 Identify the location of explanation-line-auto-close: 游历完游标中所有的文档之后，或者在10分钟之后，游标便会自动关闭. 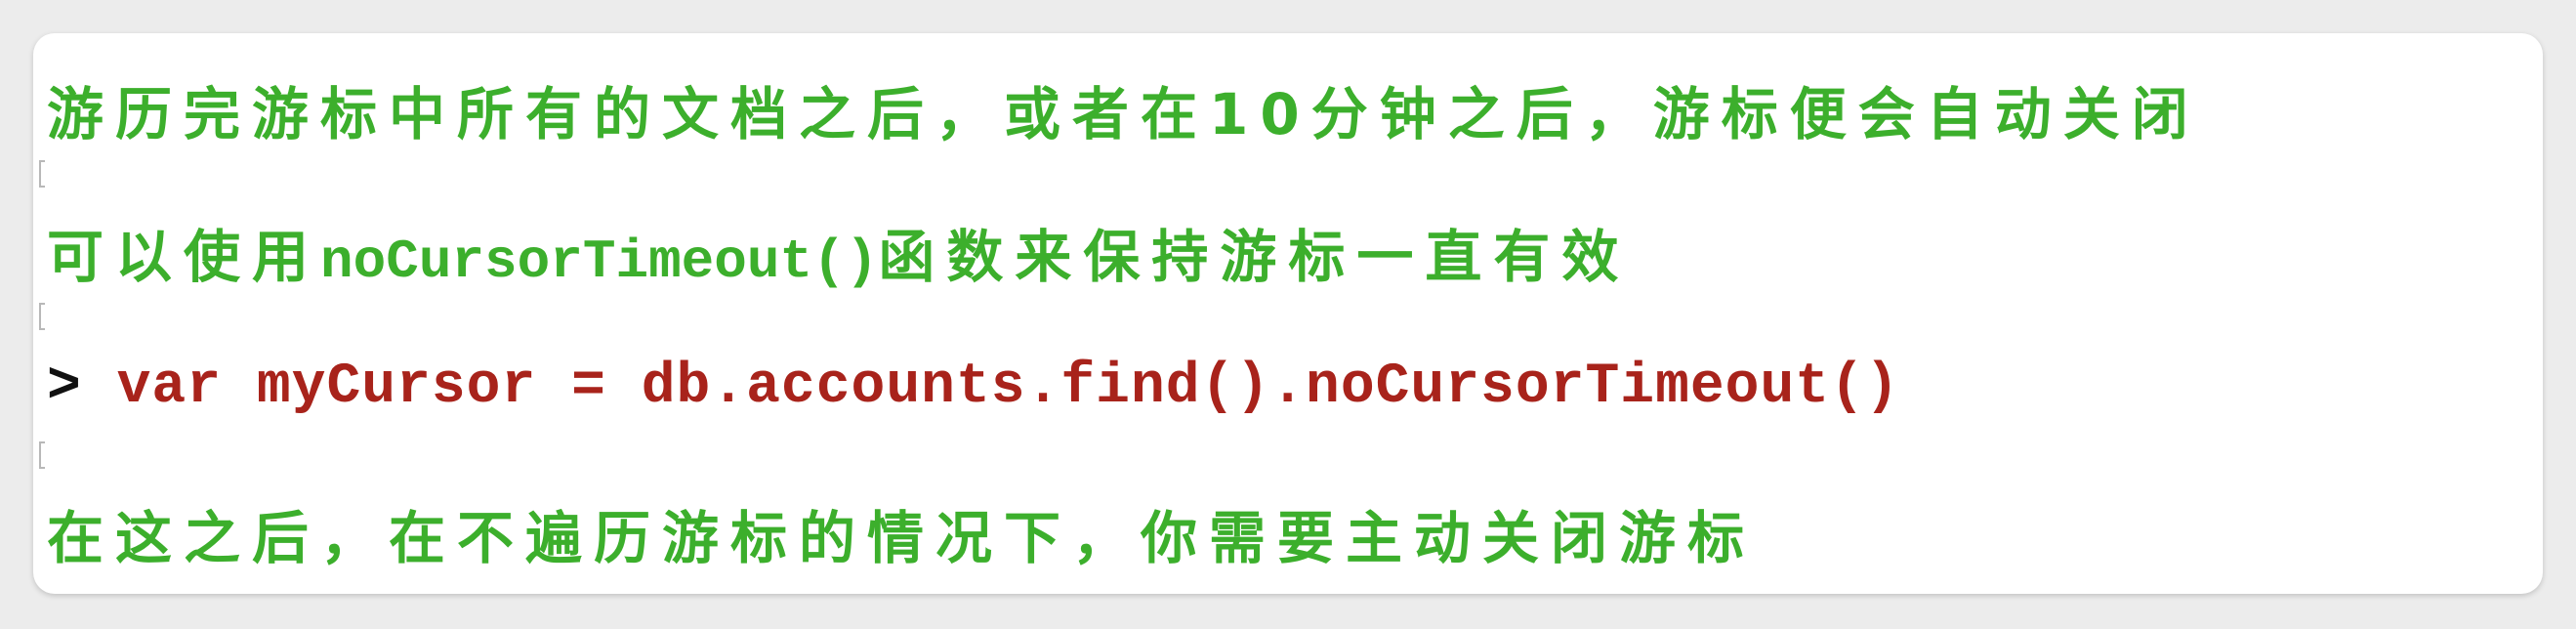
(1123, 109).